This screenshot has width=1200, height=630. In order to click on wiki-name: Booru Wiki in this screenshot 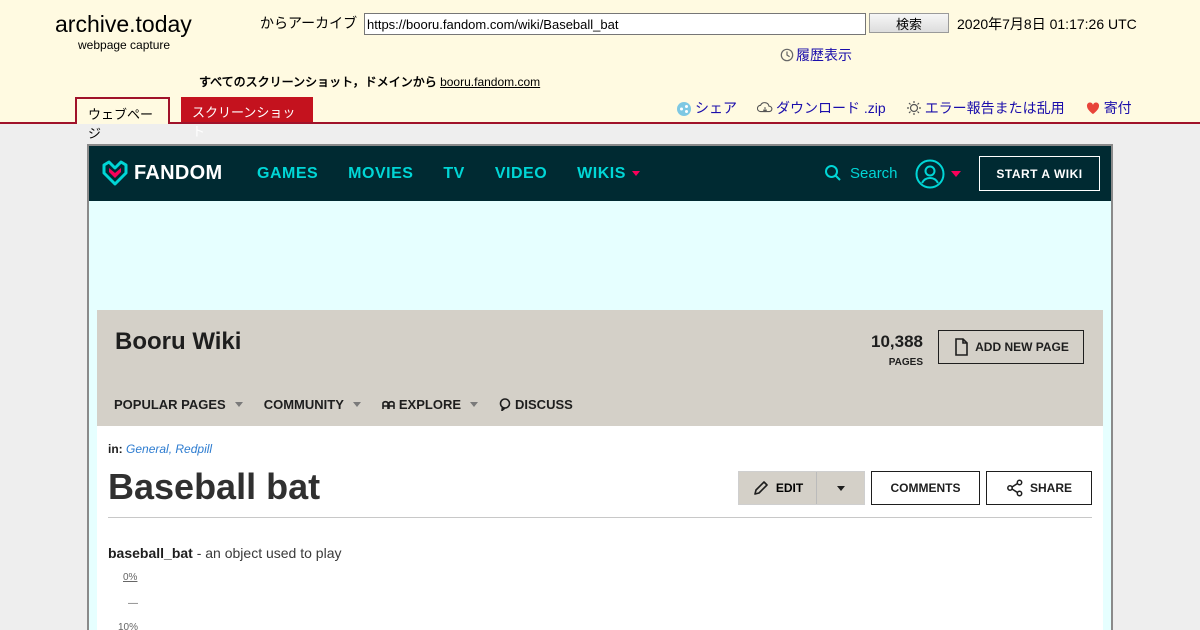, I will do `click(178, 342)`.